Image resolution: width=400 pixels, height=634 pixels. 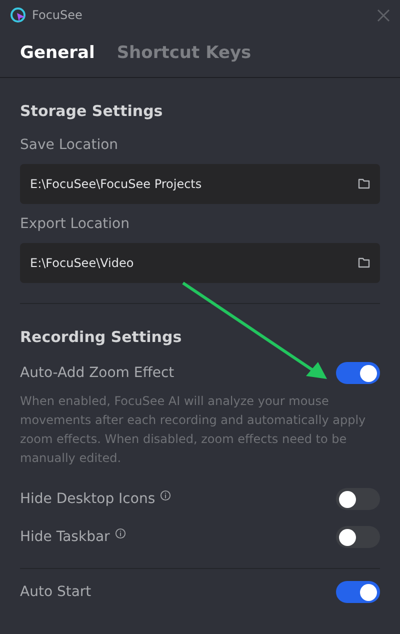 I want to click on field-label: Export Location, so click(x=75, y=224).